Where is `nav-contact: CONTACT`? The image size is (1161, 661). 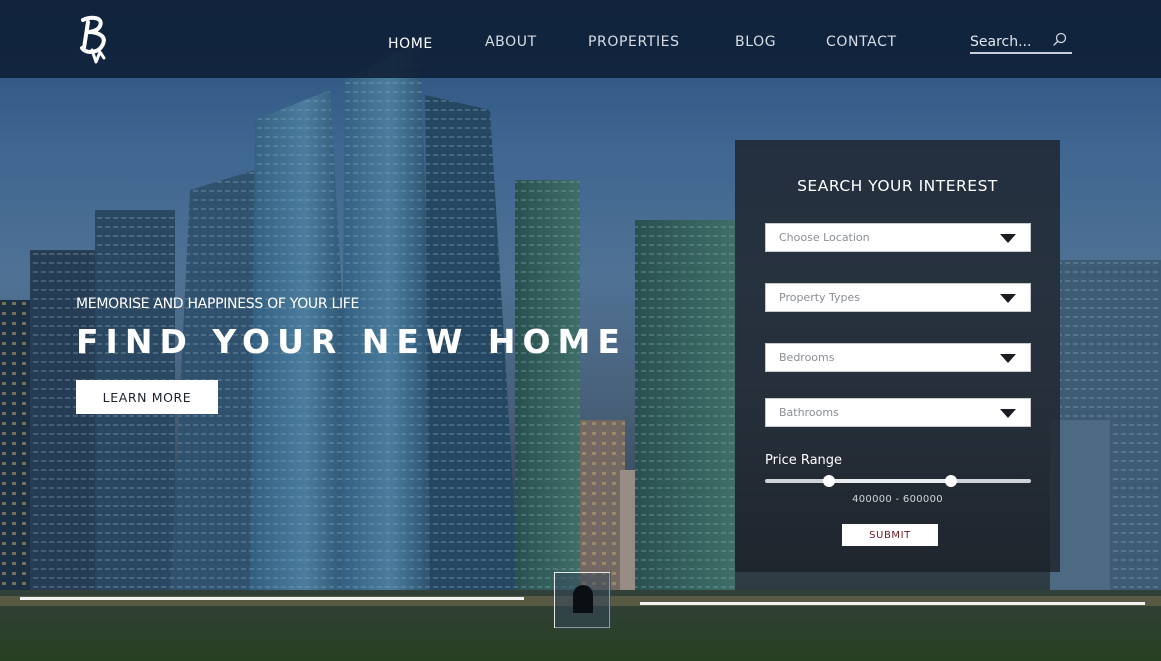 nav-contact: CONTACT is located at coordinates (861, 42).